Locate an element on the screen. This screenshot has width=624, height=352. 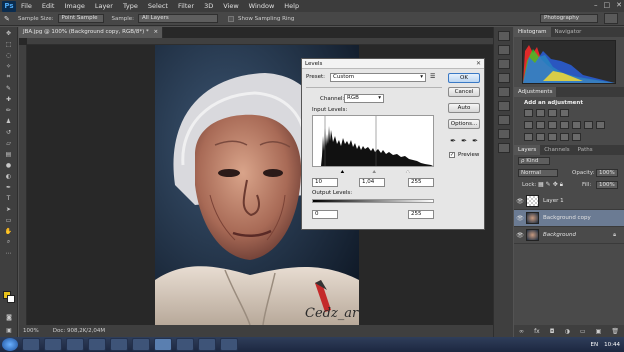
start-button is located at coordinates (10, 344).